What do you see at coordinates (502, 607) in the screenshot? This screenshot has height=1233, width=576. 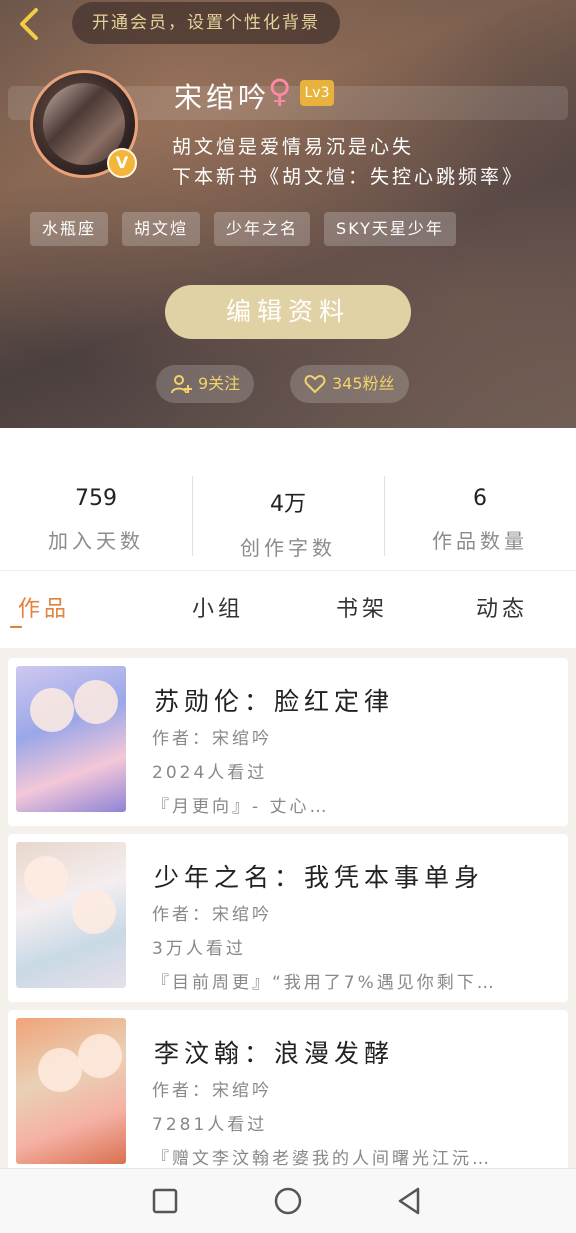 I see `tab-activity: 动态` at bounding box center [502, 607].